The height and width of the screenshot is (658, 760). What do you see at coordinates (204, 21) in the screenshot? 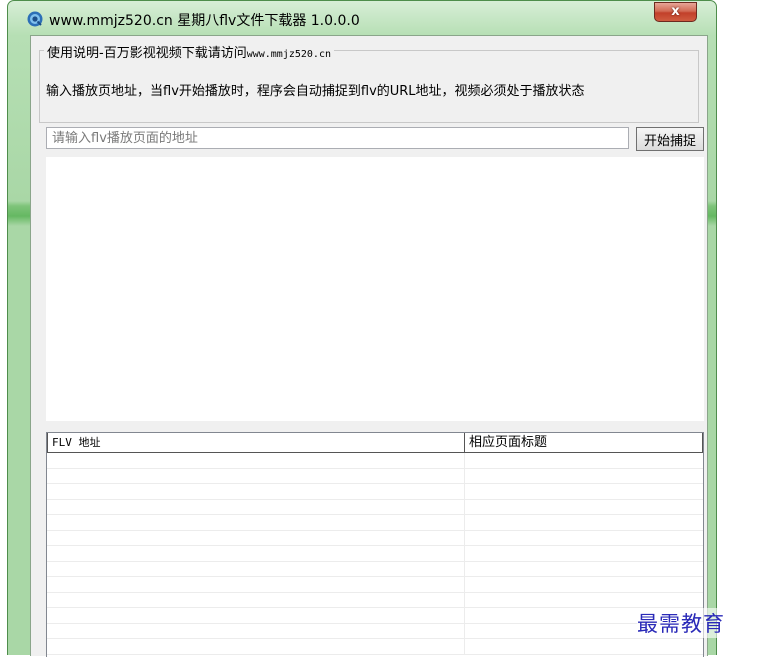
I see `window-title: www.mmjz520.cn 星期八flv文件下载器 1.0.0.0` at bounding box center [204, 21].